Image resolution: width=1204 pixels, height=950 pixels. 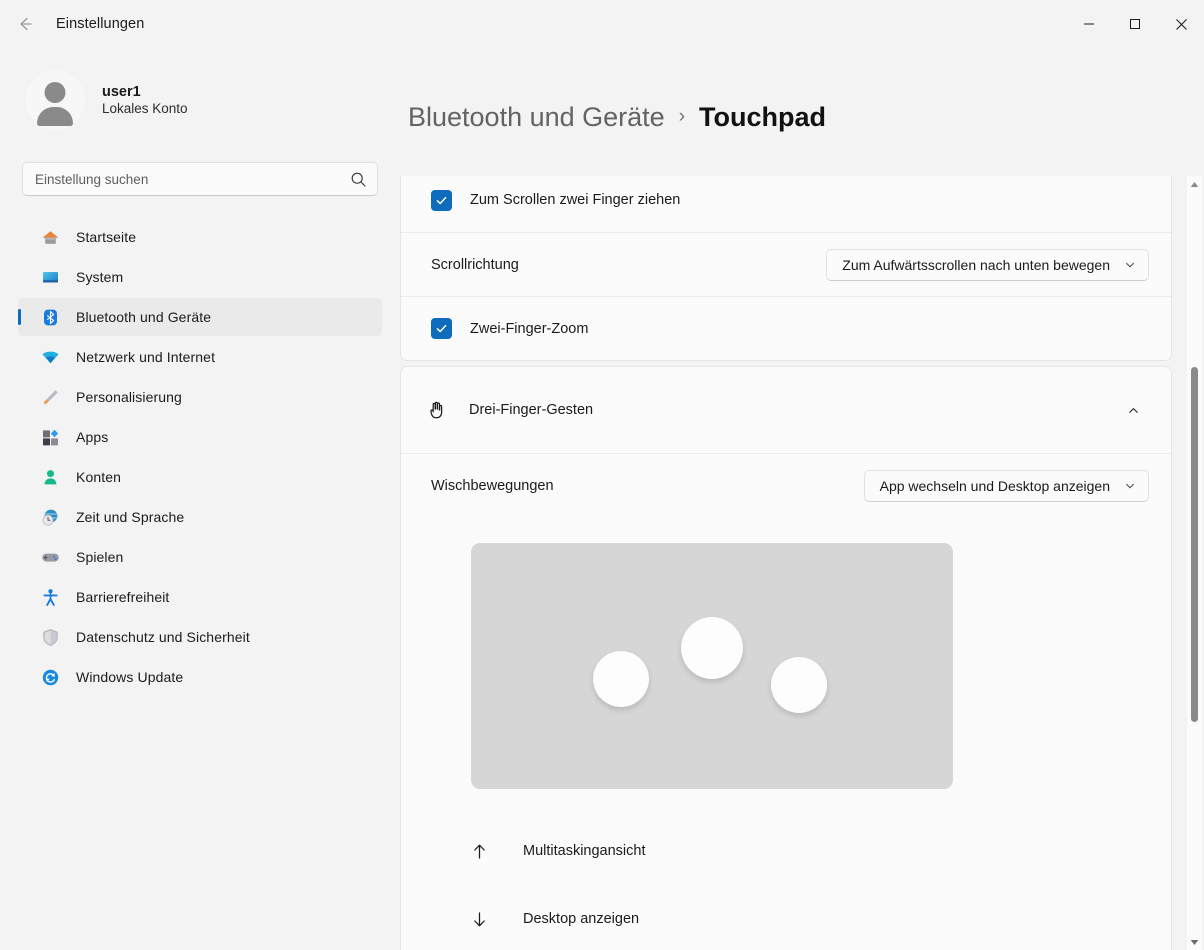 What do you see at coordinates (200, 397) in the screenshot?
I see `sidebar-item-personalisierung: Personalisierung` at bounding box center [200, 397].